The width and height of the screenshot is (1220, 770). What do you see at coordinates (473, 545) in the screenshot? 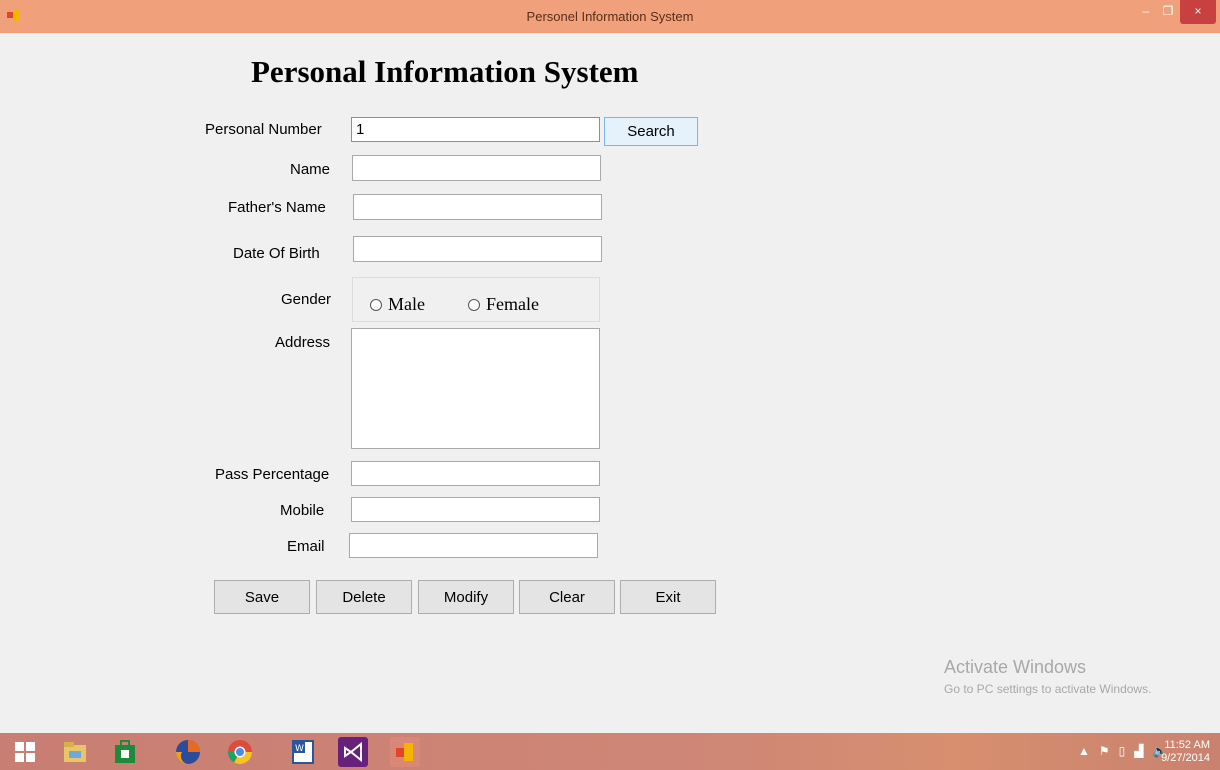
I see `email-input` at bounding box center [473, 545].